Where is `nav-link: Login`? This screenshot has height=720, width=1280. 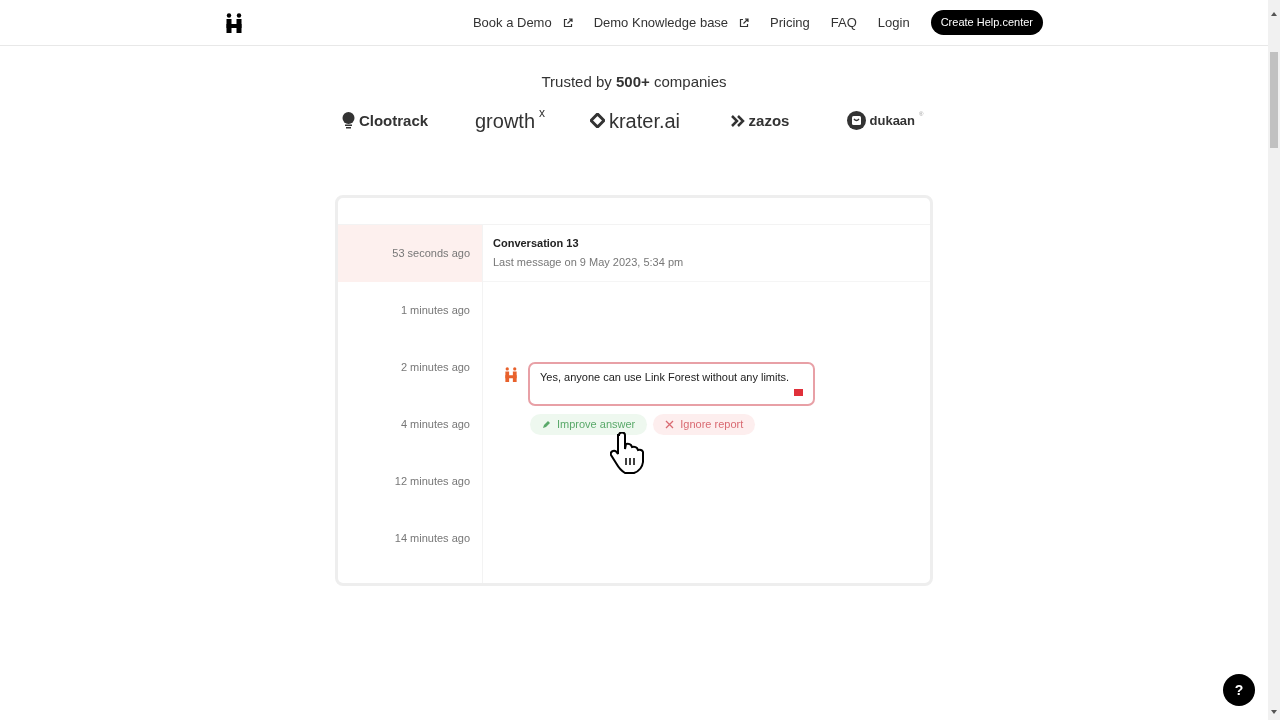
nav-link: Login is located at coordinates (893, 22).